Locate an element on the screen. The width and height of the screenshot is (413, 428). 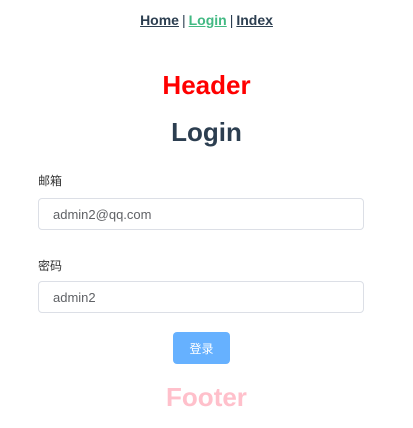
nav-link-home: Home is located at coordinates (159, 20).